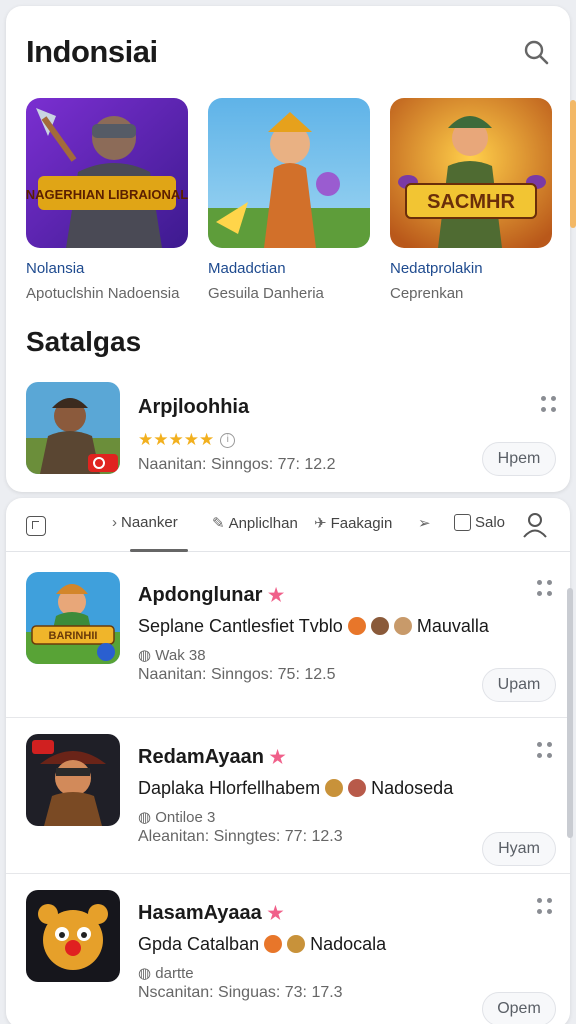 The width and height of the screenshot is (576, 1024). What do you see at coordinates (289, 173) in the screenshot?
I see `featured-app-2-art` at bounding box center [289, 173].